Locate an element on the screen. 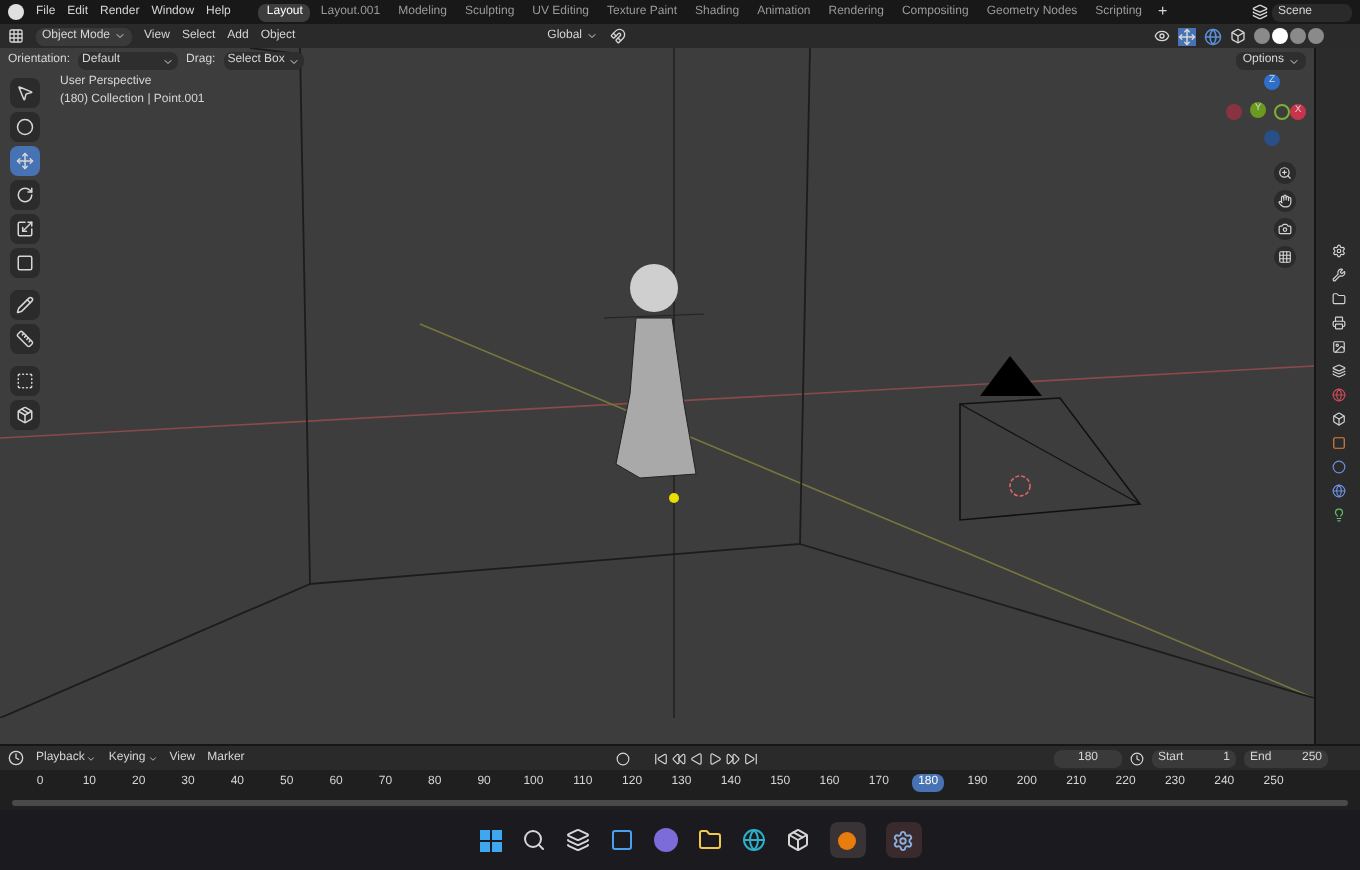 Image resolution: width=1360 pixels, height=870 pixels. zoom-icon is located at coordinates (1285, 173).